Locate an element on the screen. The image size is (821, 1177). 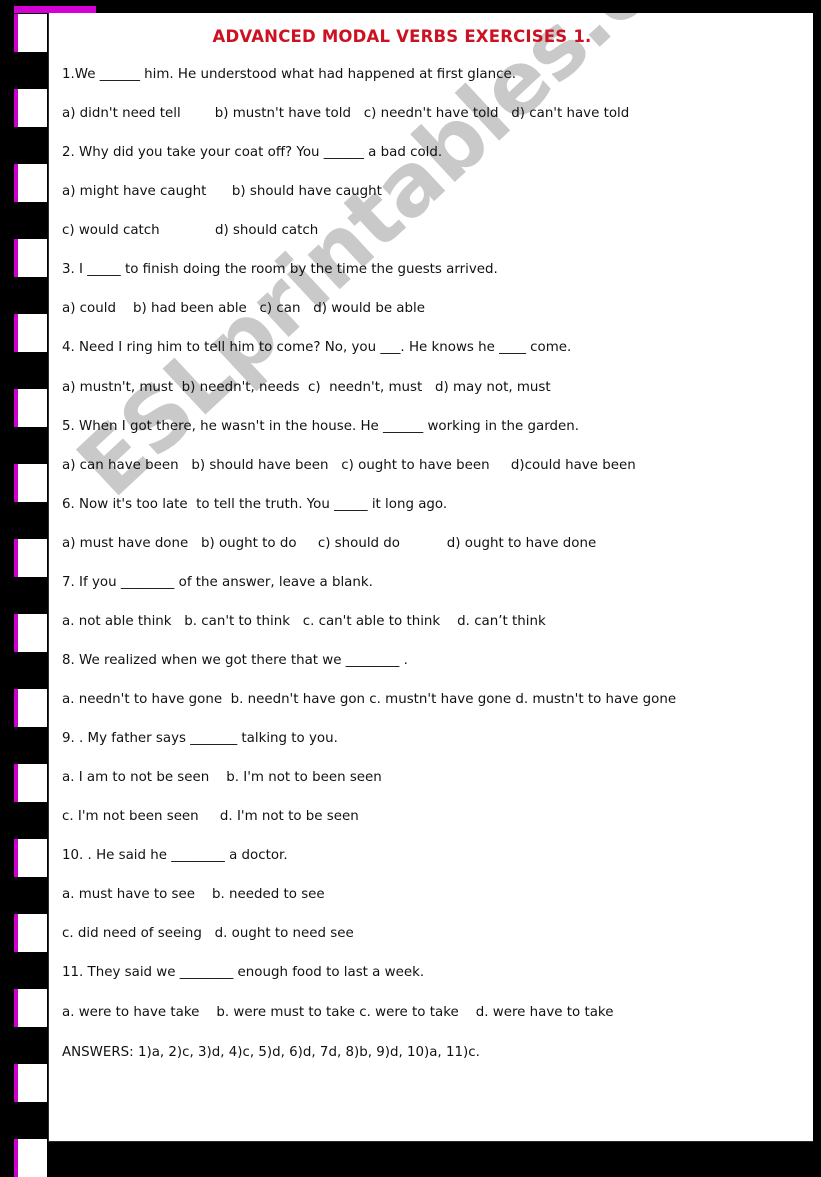
question-prompt: 10. . He said he ________ a doctor. is located at coordinates (175, 856).